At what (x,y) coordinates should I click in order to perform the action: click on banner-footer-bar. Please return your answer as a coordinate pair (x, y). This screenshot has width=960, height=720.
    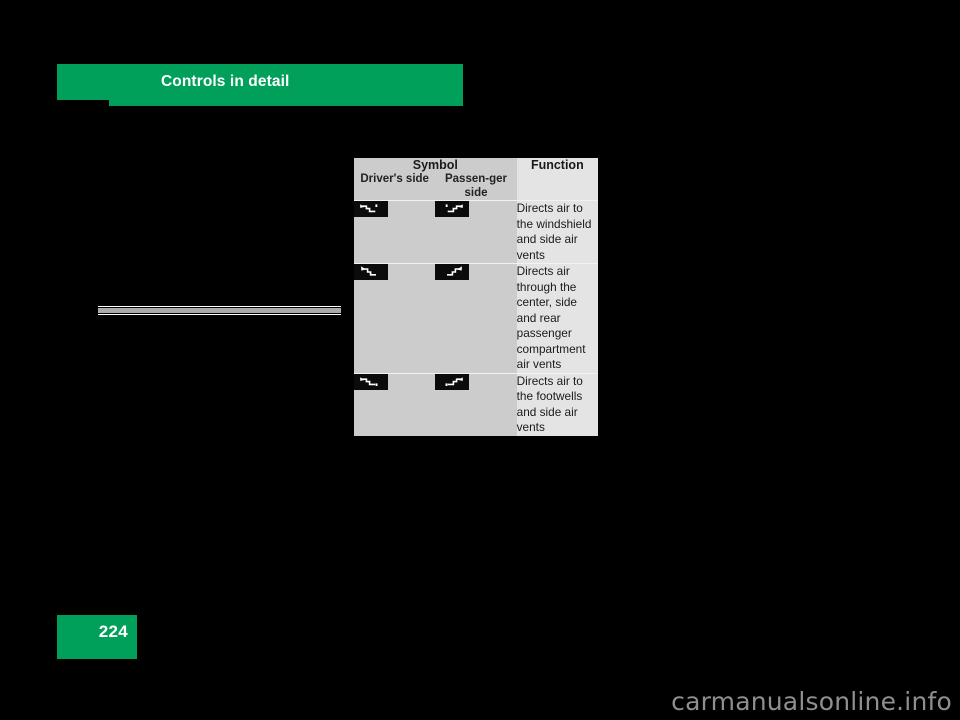
    Looking at the image, I should click on (286, 103).